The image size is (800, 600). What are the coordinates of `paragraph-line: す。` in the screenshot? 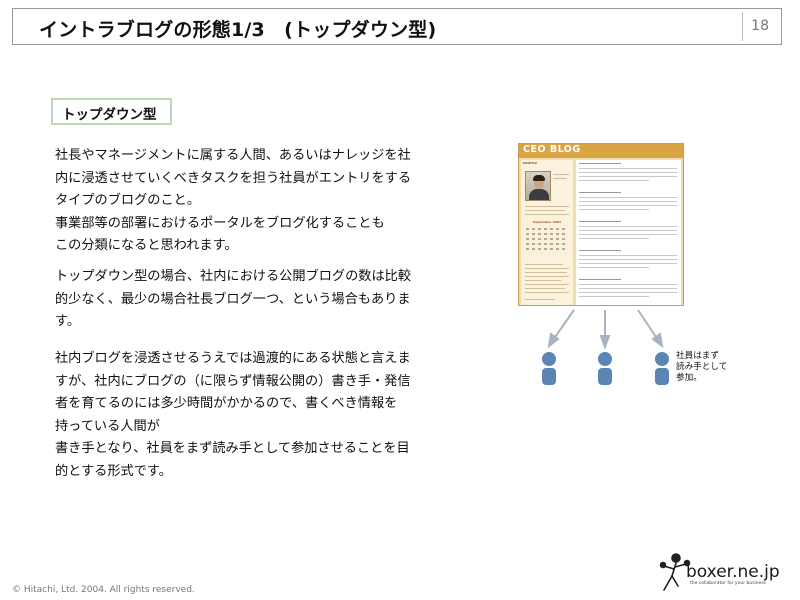 It's located at (68, 321).